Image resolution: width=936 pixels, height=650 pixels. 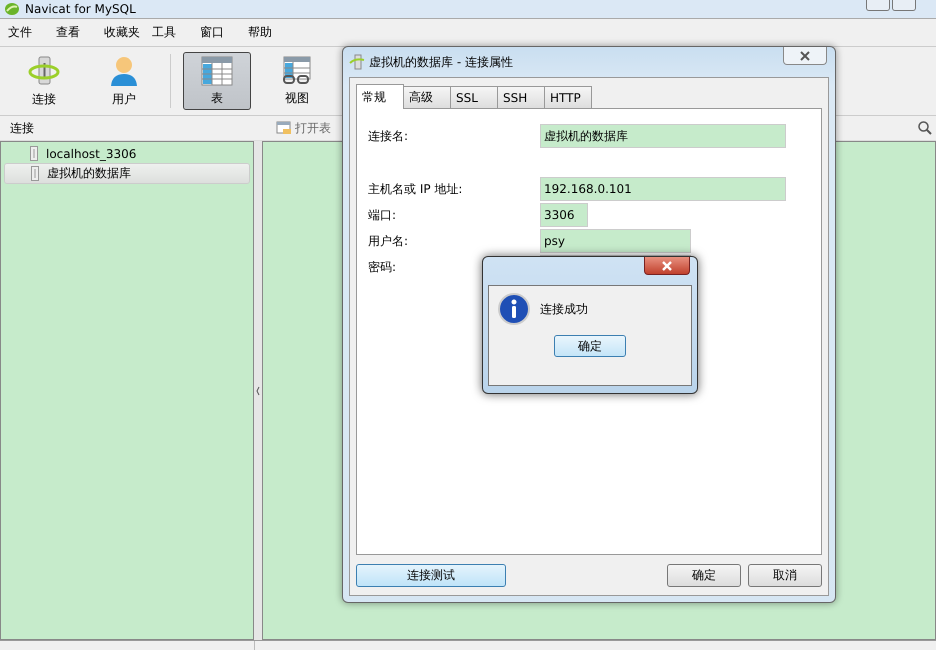 I want to click on field-label: 主机名或 IP 地址:, so click(x=416, y=189).